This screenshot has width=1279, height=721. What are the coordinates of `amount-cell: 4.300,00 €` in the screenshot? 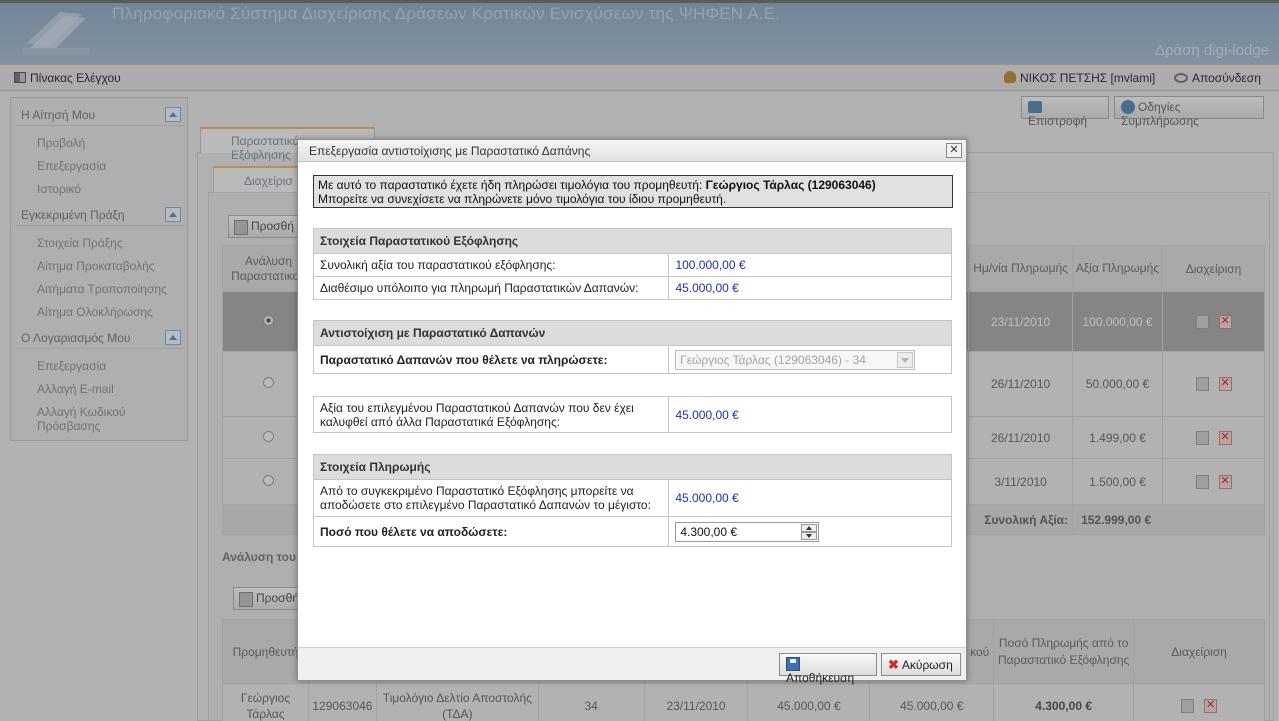 It's located at (810, 531).